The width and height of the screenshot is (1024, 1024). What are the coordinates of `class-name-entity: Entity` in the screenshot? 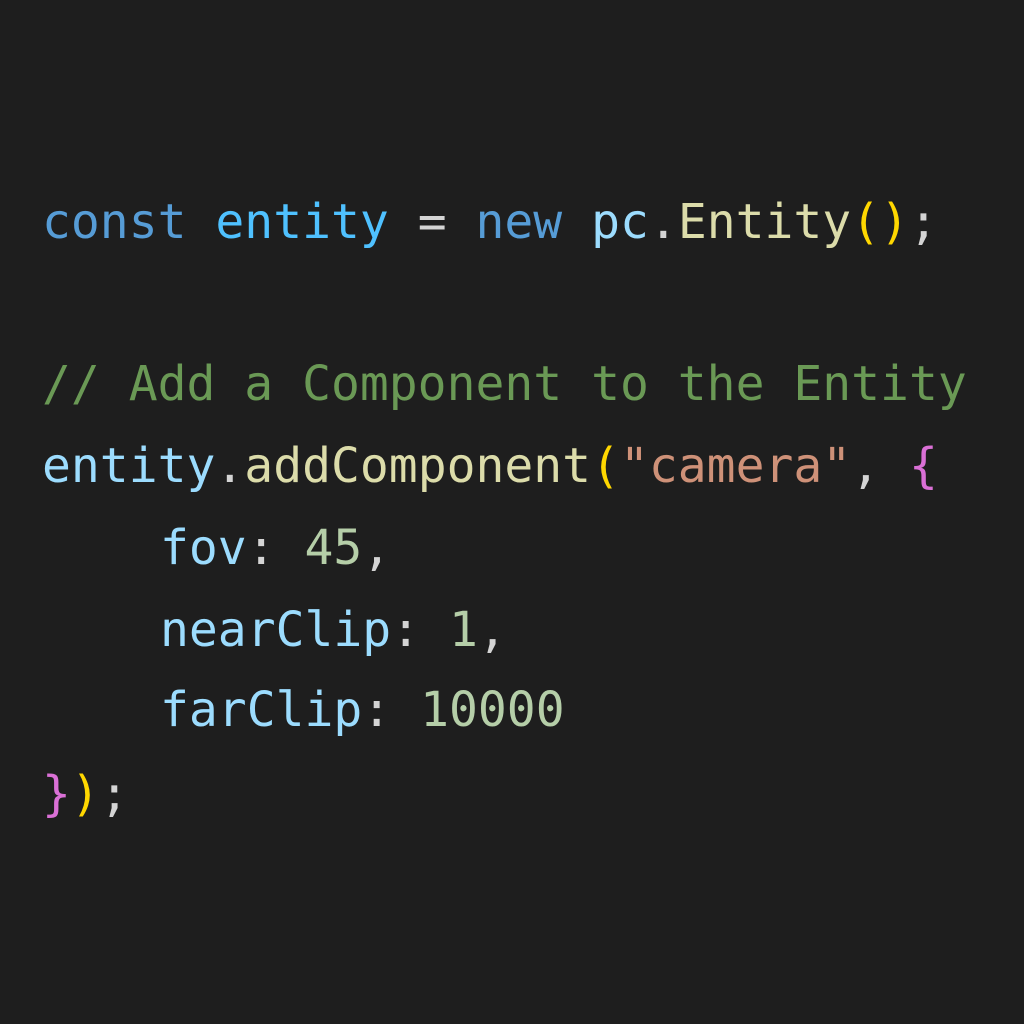 It's located at (764, 222).